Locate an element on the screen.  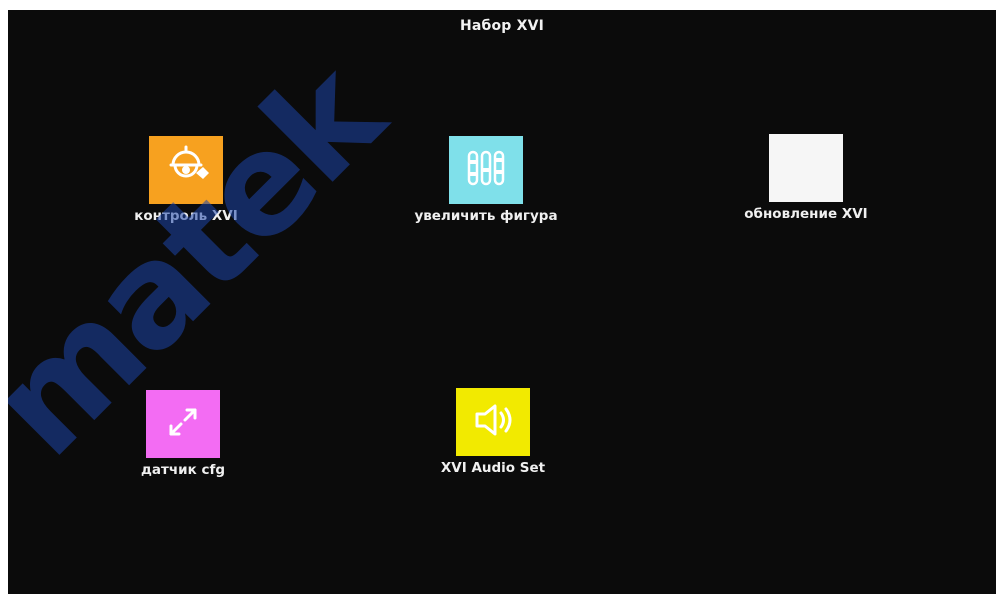
tile-xvi-audio-set-box is located at coordinates (493, 422).